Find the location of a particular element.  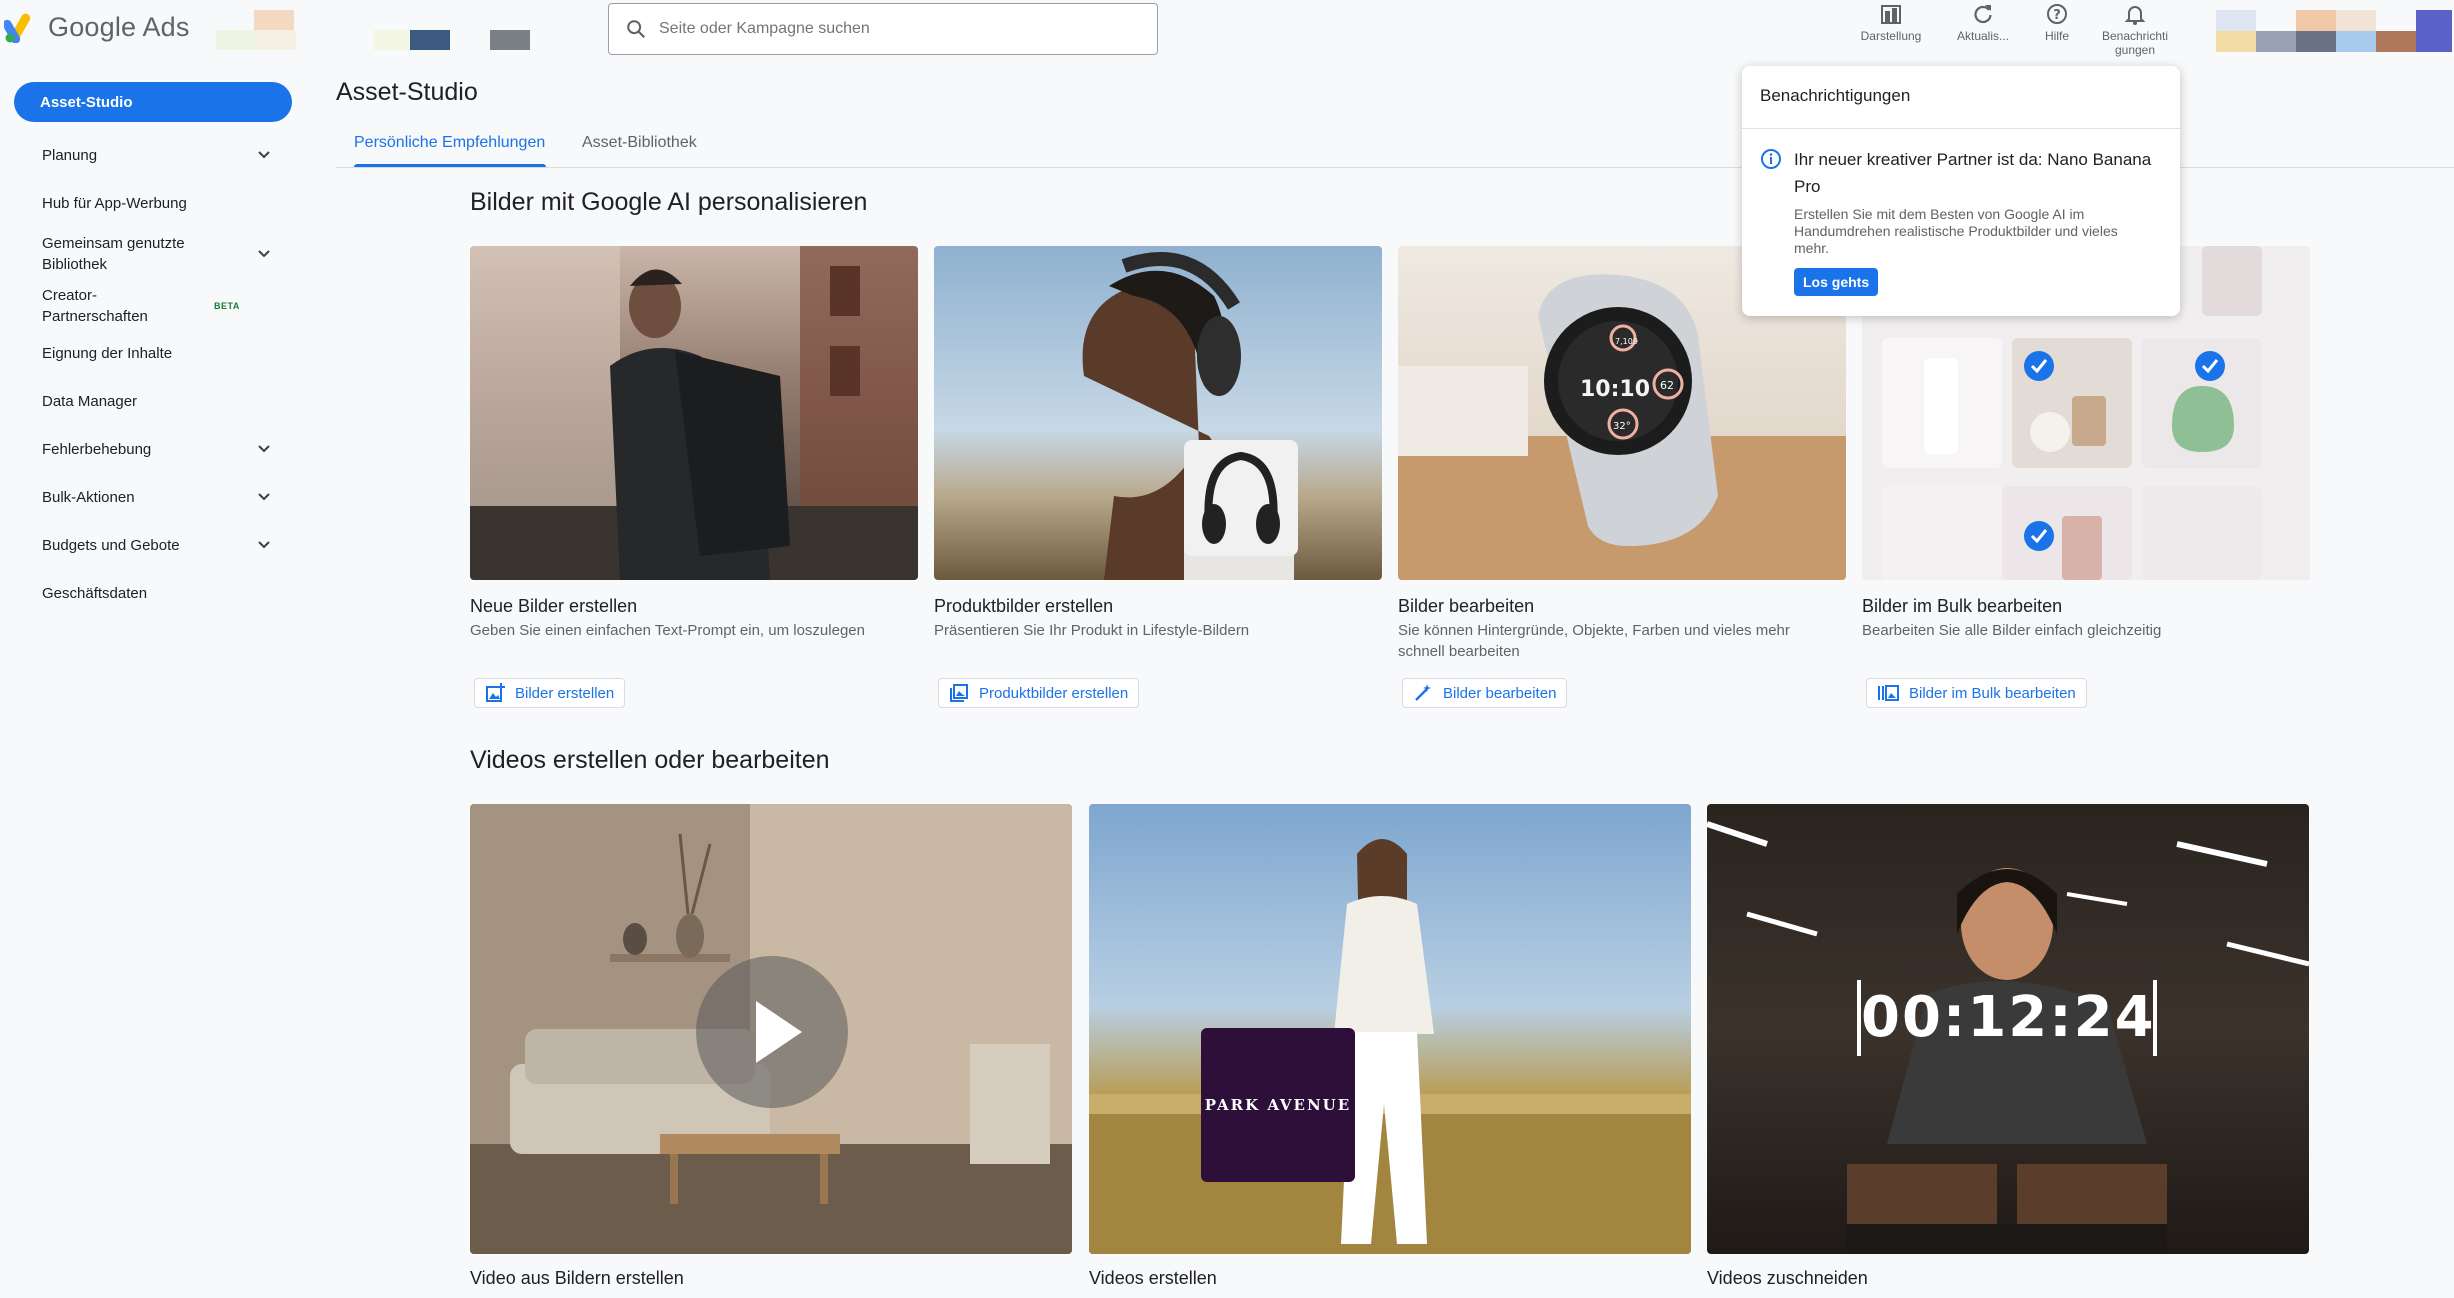

sidebar-item-label: Budgets und Gebote is located at coordinates (111, 545).